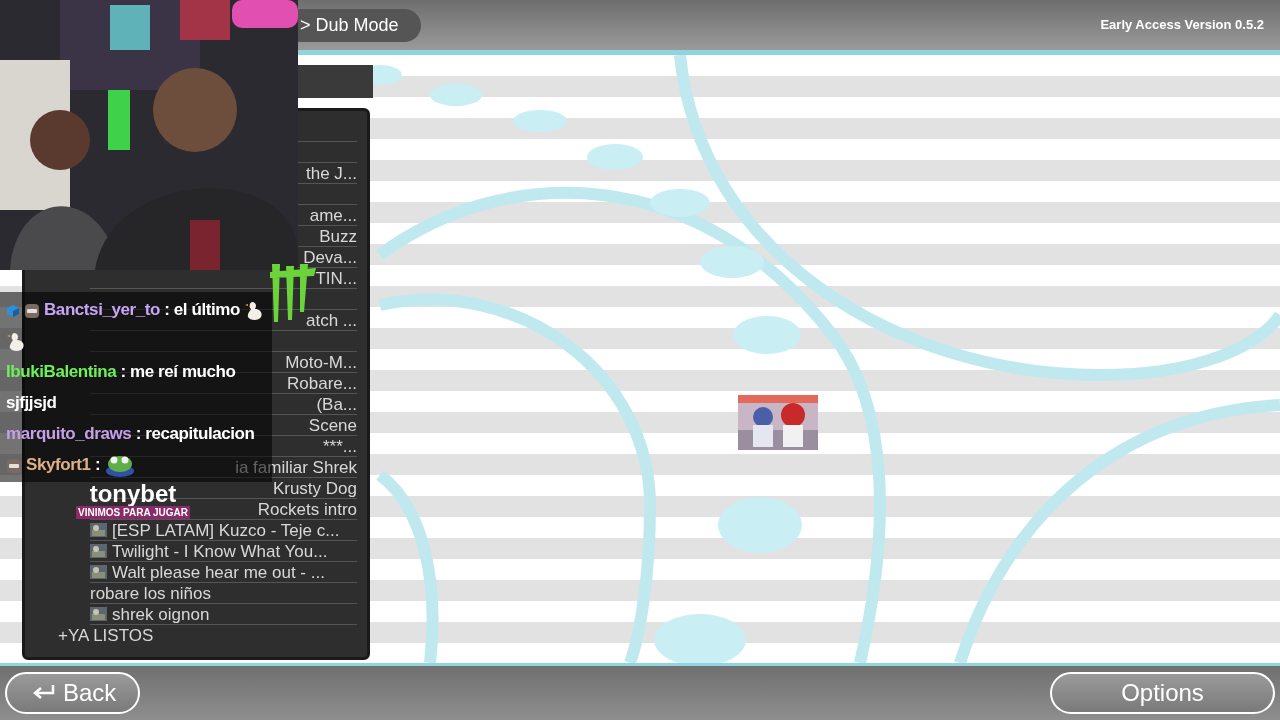 Image resolution: width=1280 pixels, height=720 pixels. I want to click on video-title: Scene, so click(332, 425).